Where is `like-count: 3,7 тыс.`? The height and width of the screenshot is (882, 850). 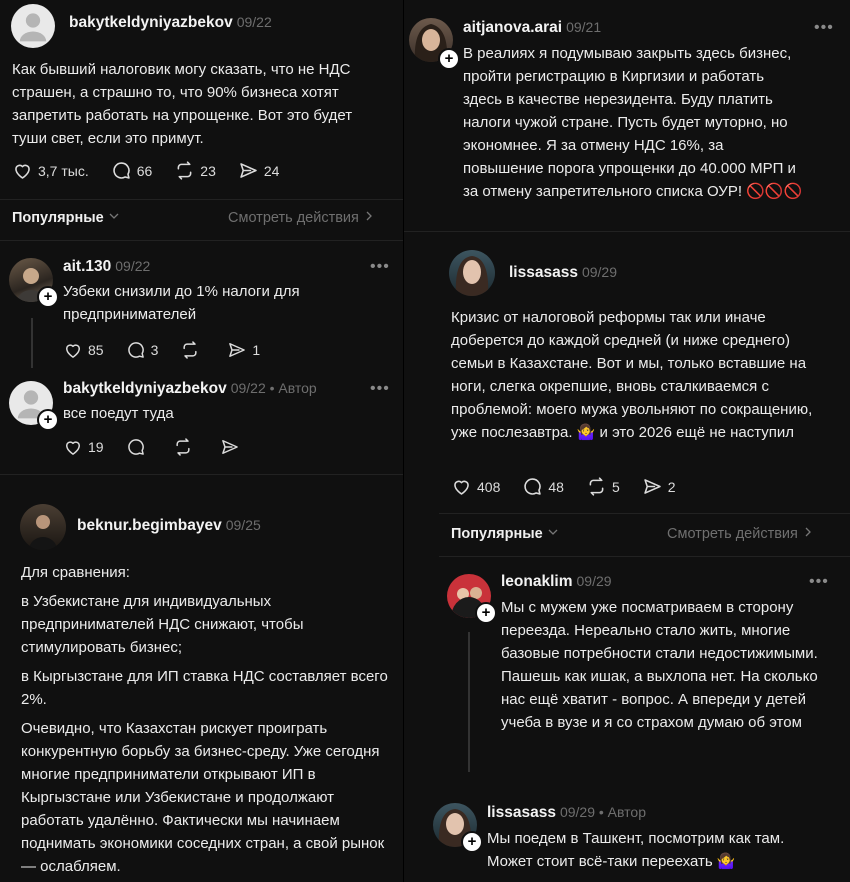
like-count: 3,7 тыс. is located at coordinates (63, 170).